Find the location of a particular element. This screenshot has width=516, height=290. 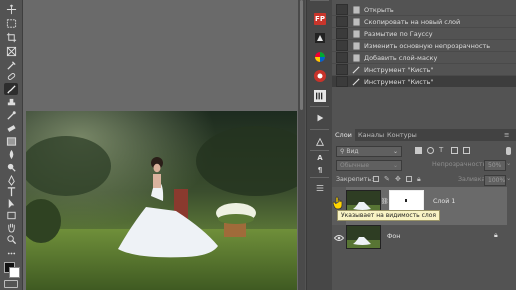

rectangle-tool-icon is located at coordinates (11, 215).